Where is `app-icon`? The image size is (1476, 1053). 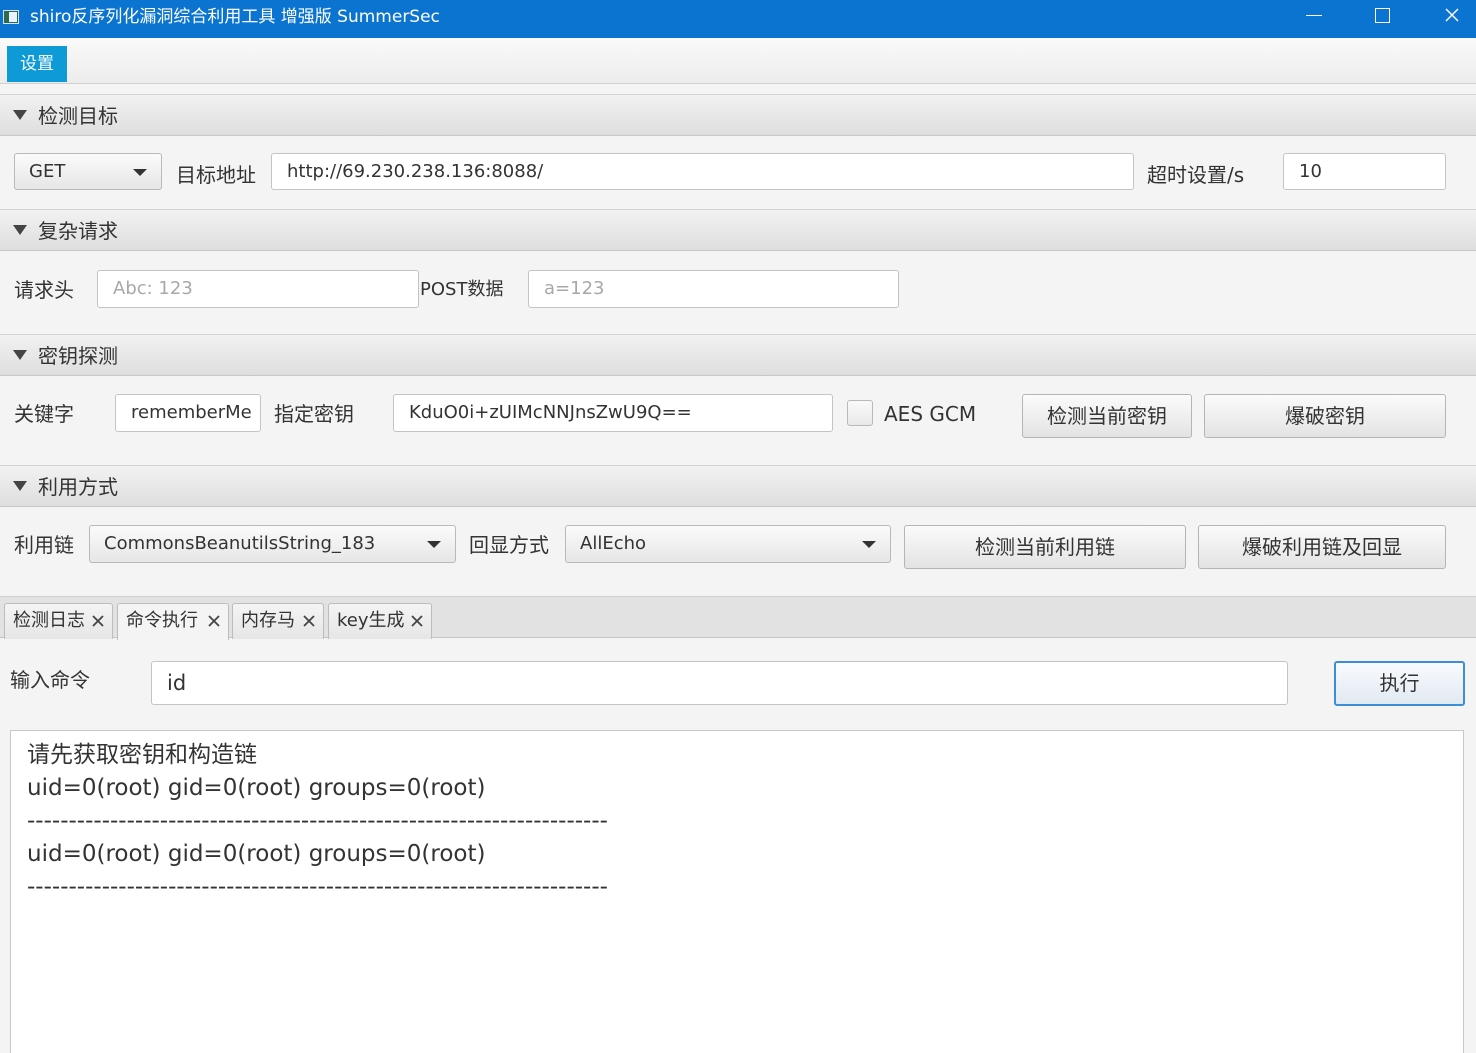
app-icon is located at coordinates (11, 17).